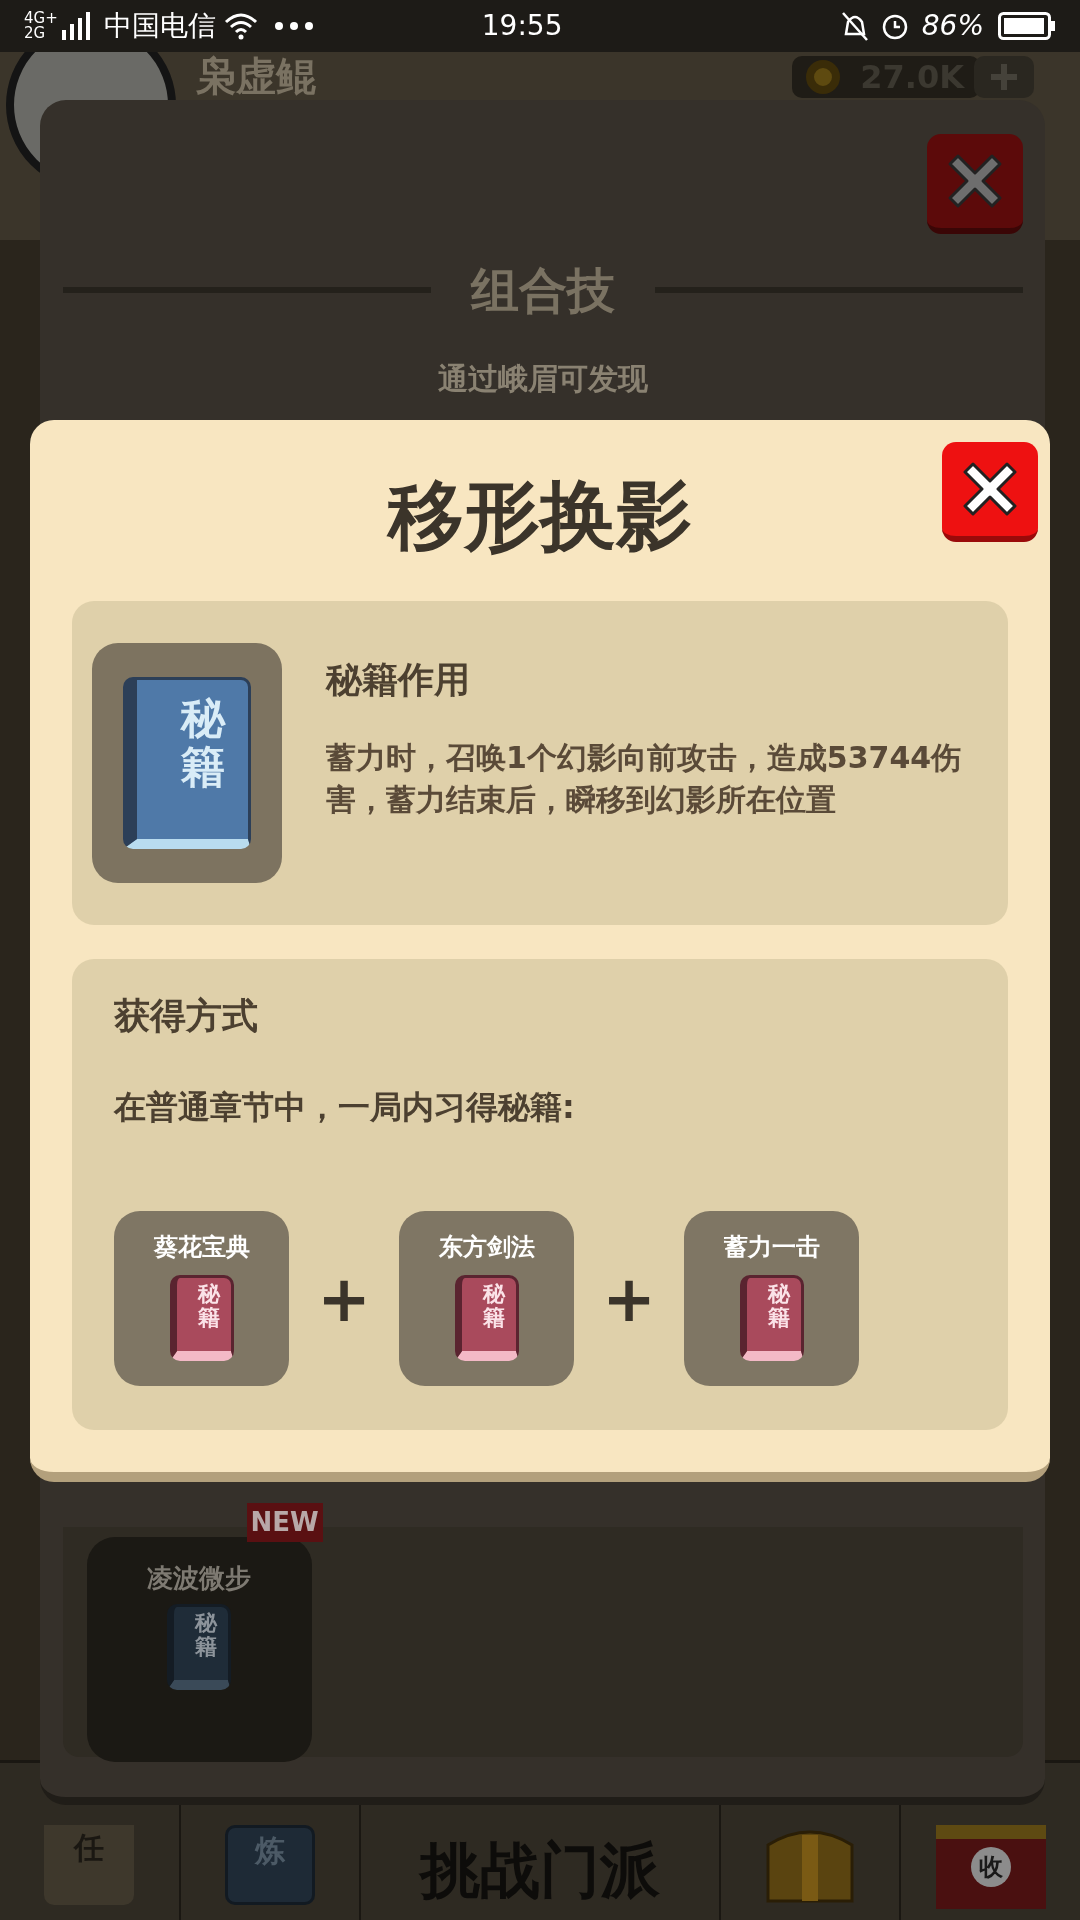  What do you see at coordinates (540, 516) in the screenshot?
I see `dialog-title: 移形换影` at bounding box center [540, 516].